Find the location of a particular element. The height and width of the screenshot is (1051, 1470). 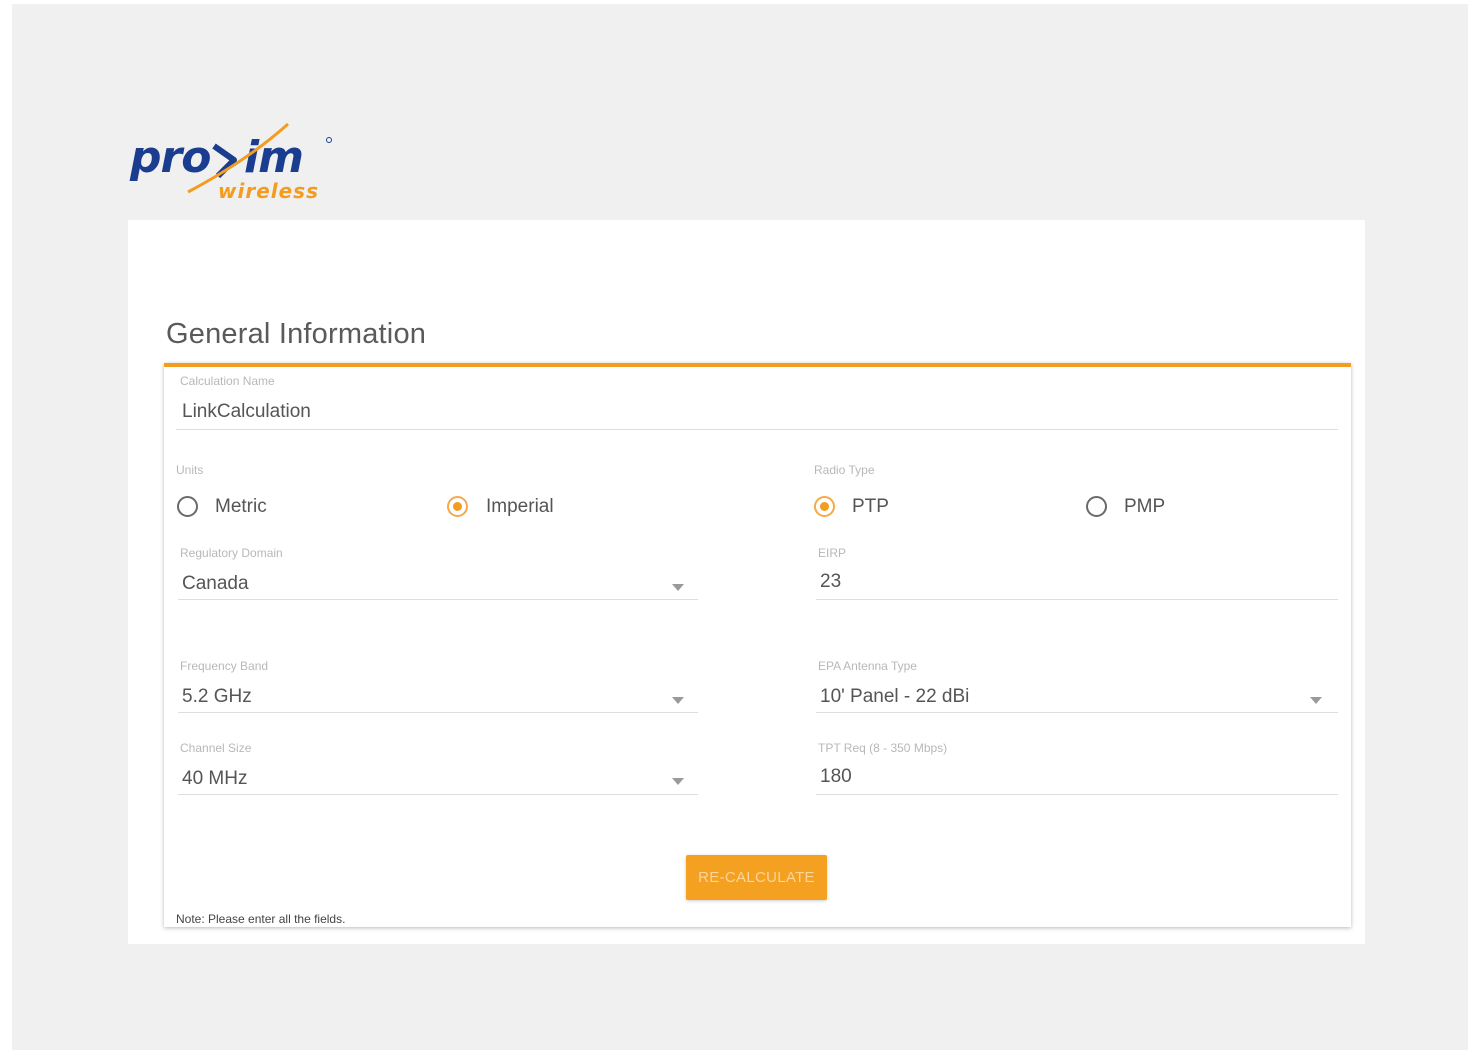

eirp-underline is located at coordinates (1077, 599).